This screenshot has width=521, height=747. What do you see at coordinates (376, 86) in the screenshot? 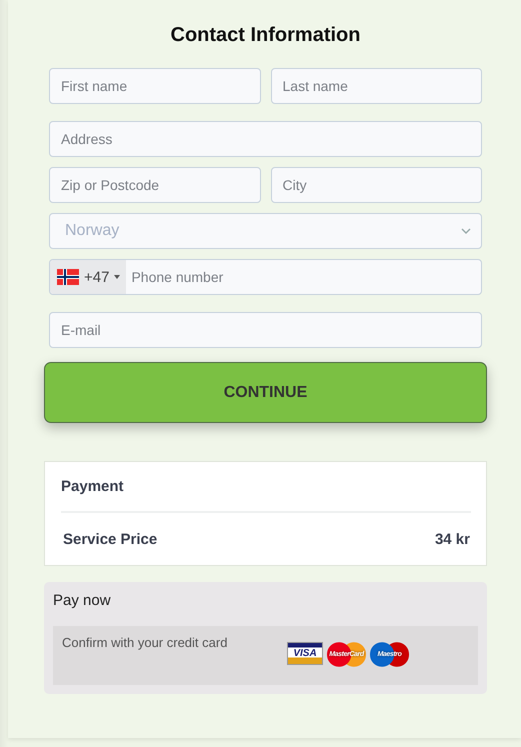
I see `last-name-field: Last name` at bounding box center [376, 86].